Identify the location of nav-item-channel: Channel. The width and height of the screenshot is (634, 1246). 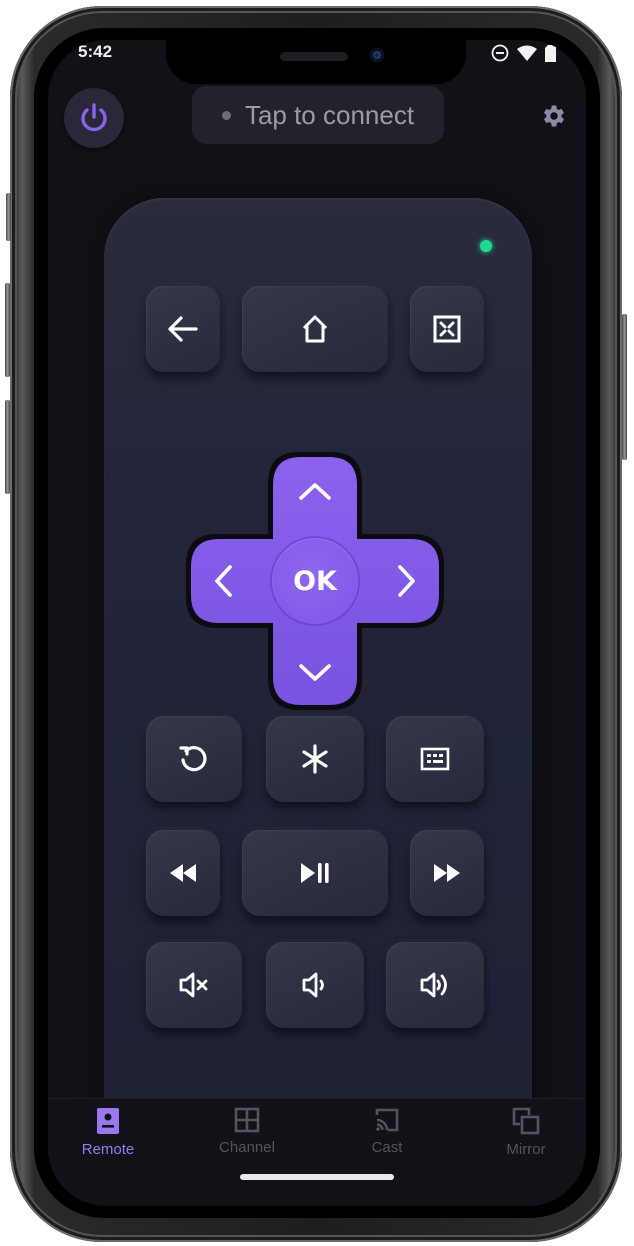
(247, 1131).